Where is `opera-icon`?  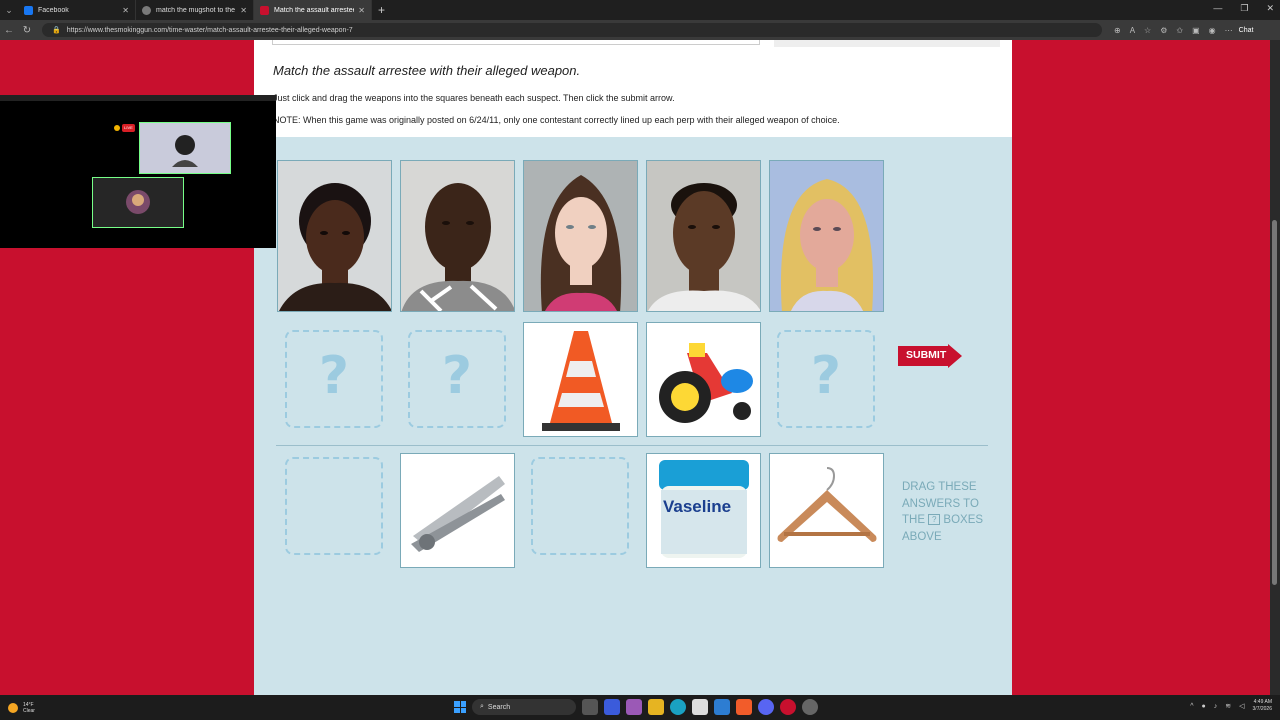
opera-icon is located at coordinates (788, 707).